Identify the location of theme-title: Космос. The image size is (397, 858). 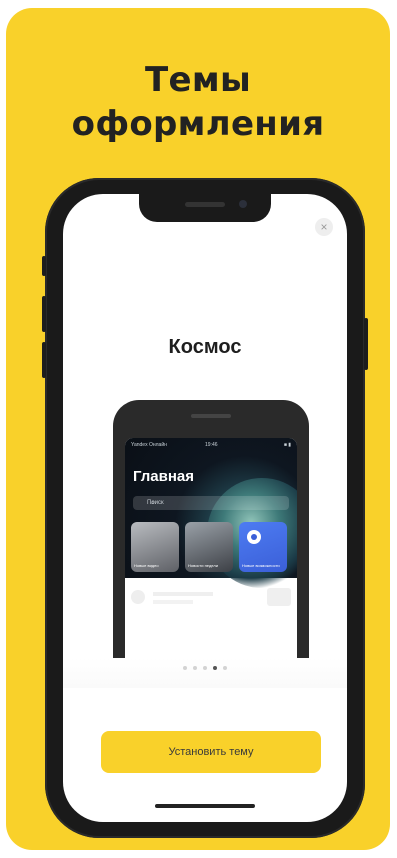
(205, 347).